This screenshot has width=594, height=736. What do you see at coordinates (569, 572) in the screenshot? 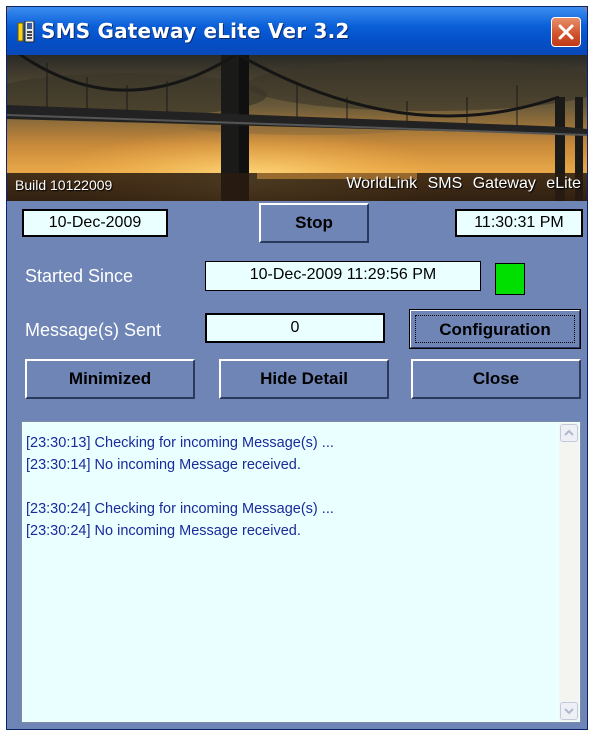
I see `log-scrollbar` at bounding box center [569, 572].